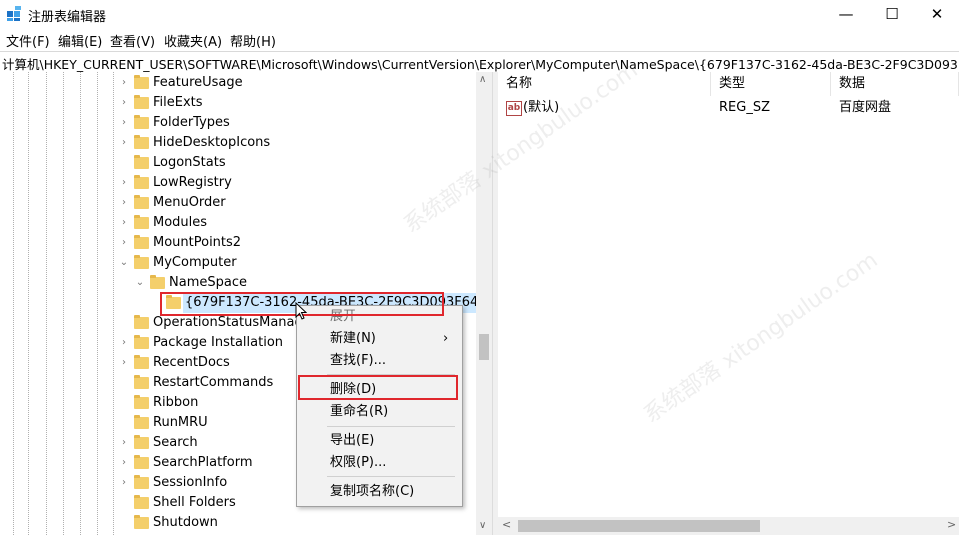 The height and width of the screenshot is (535, 959). What do you see at coordinates (353, 339) in the screenshot?
I see `context-menu-new: 新建(N)` at bounding box center [353, 339].